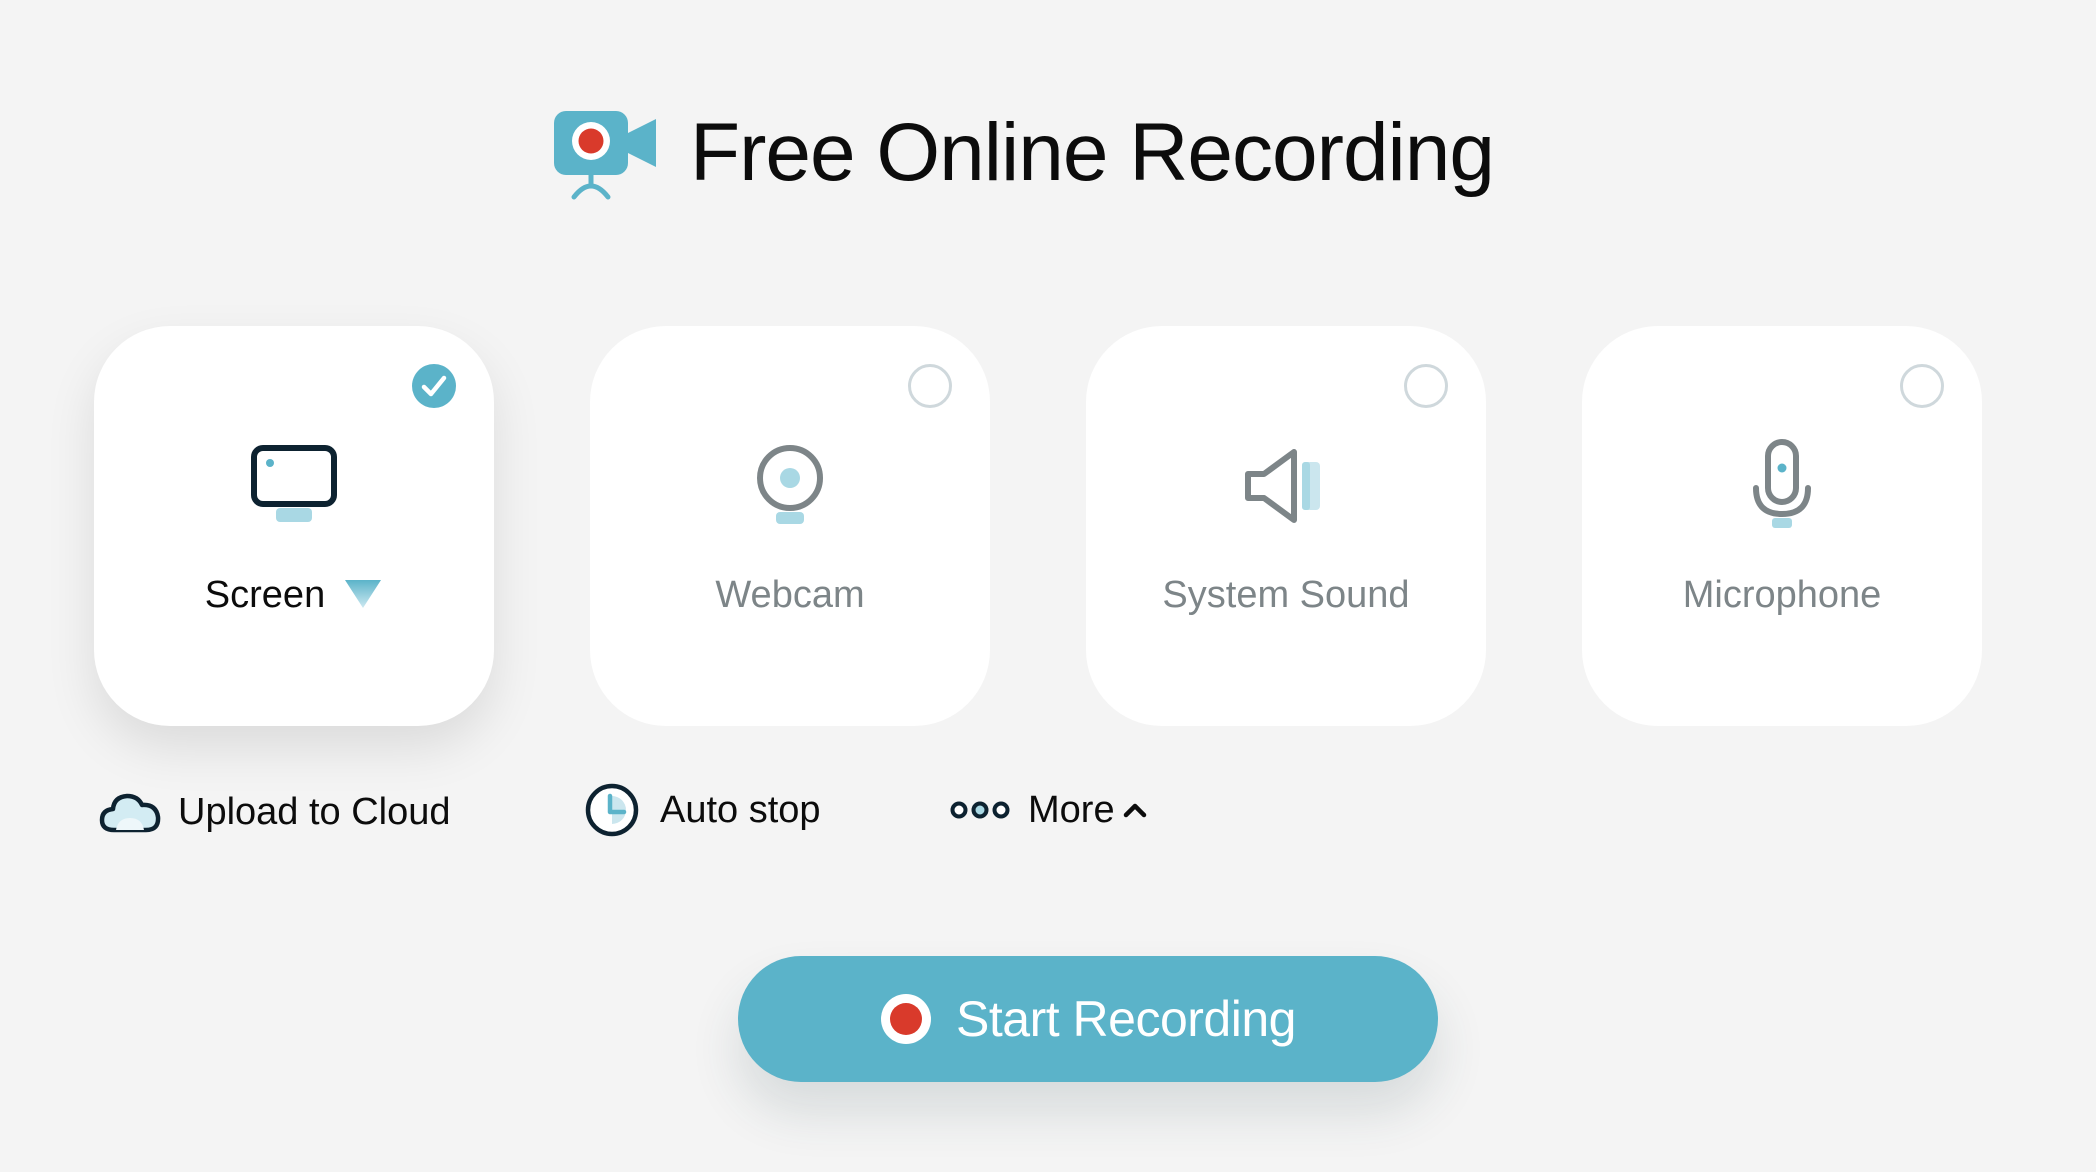  I want to click on caret-down-icon, so click(363, 594).